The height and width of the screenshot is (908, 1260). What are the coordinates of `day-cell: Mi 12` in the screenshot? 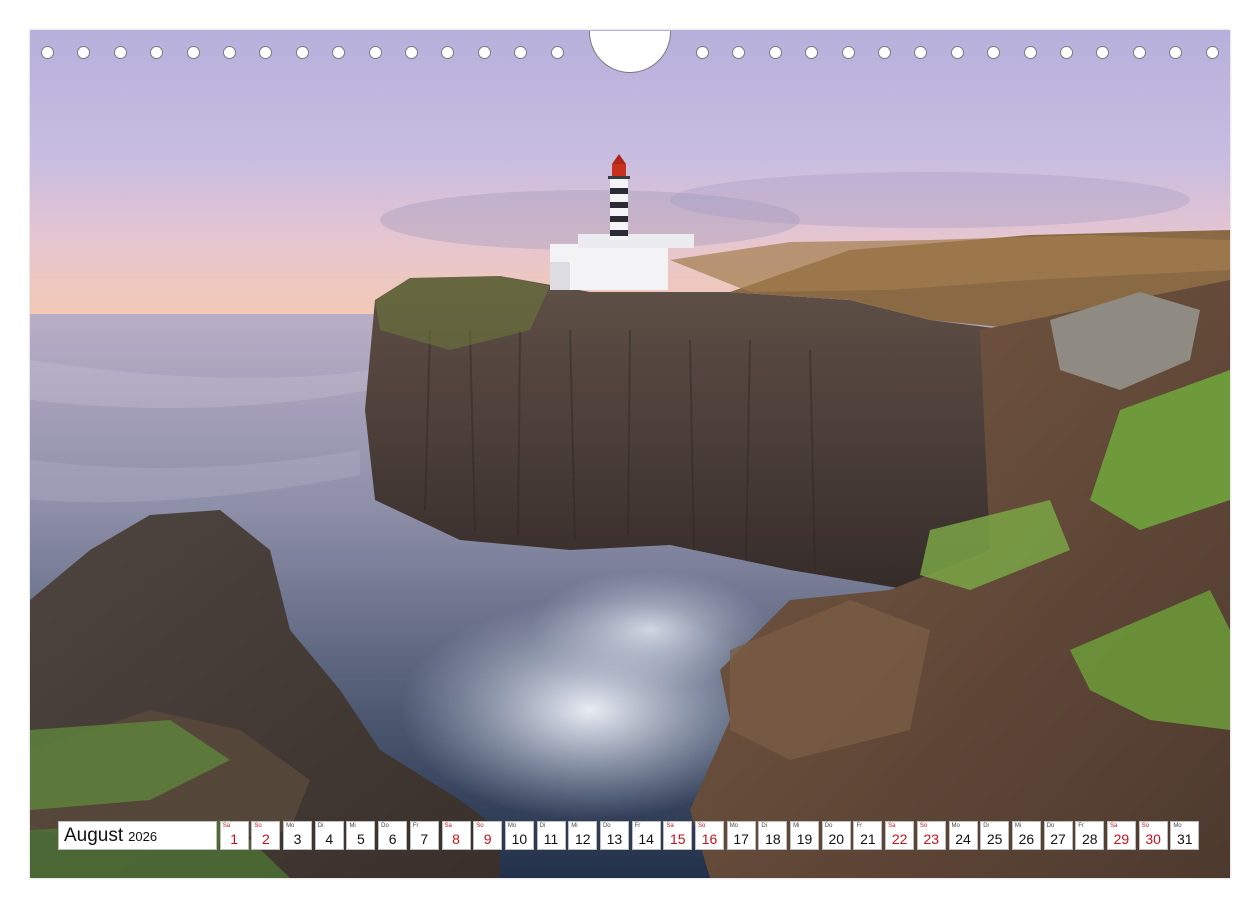 It's located at (583, 835).